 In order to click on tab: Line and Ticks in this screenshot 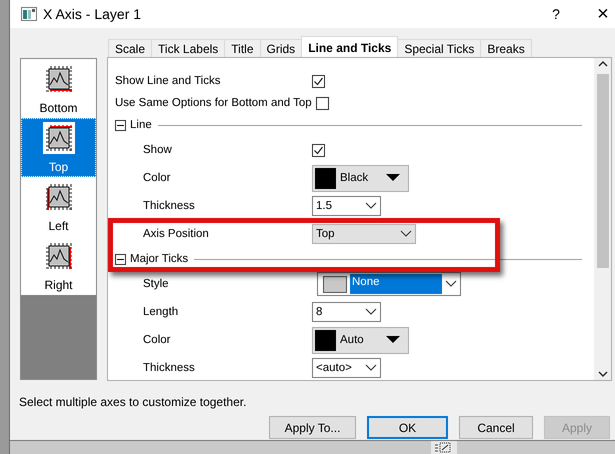, I will do `click(349, 46)`.